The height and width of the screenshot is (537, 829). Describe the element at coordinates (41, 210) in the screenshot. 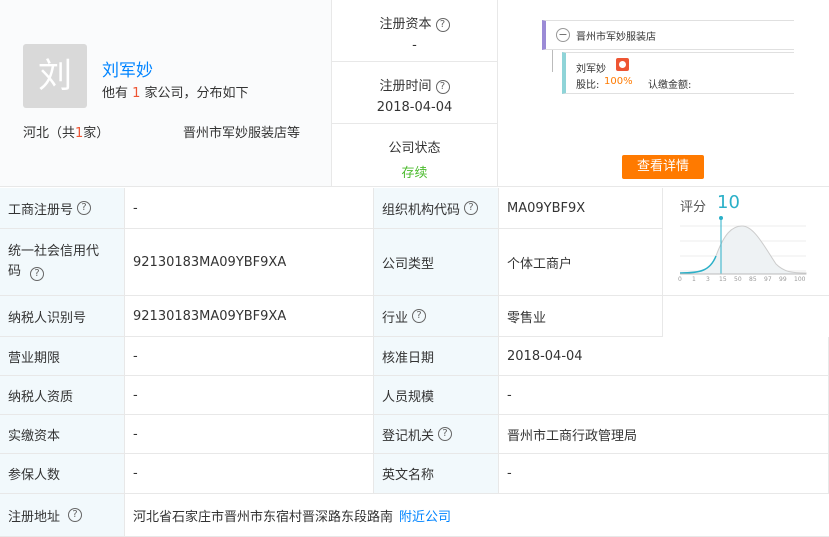

I see `row-label: 工商注册号` at that location.